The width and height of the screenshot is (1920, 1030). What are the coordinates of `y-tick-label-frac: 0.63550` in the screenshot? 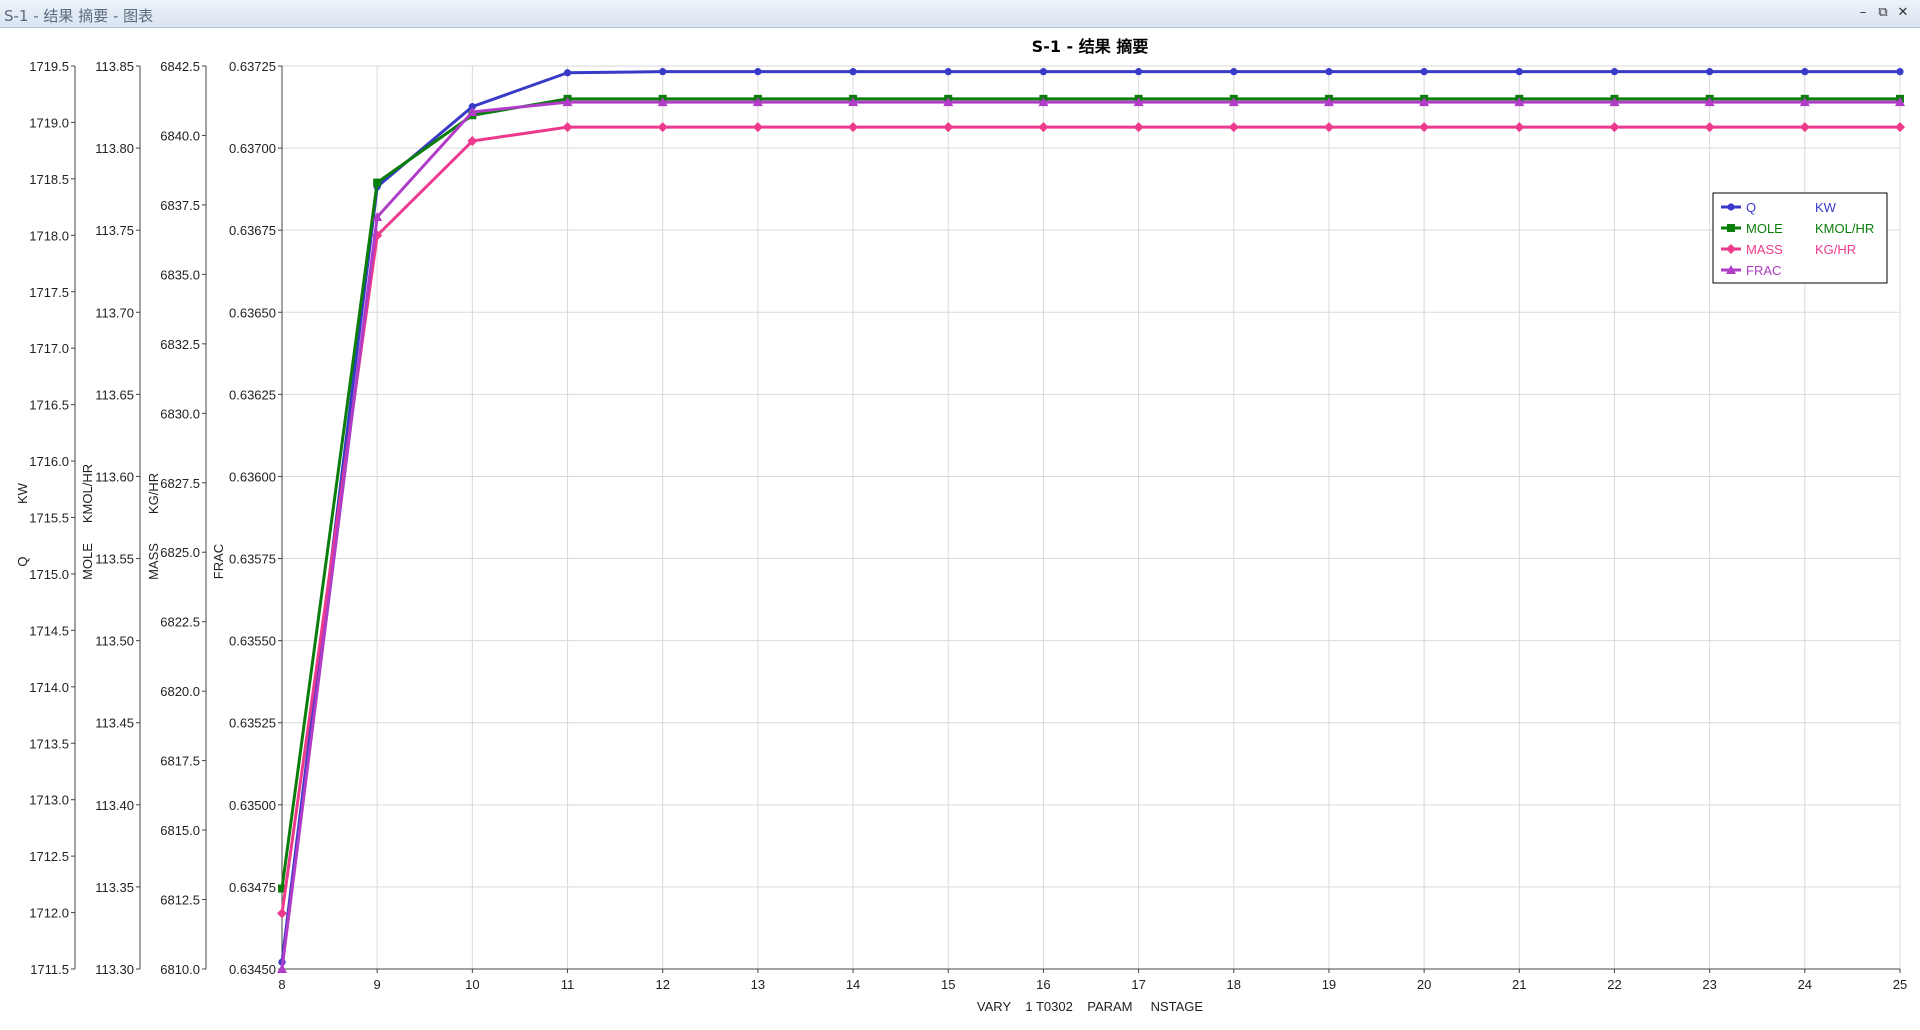 It's located at (252, 641).